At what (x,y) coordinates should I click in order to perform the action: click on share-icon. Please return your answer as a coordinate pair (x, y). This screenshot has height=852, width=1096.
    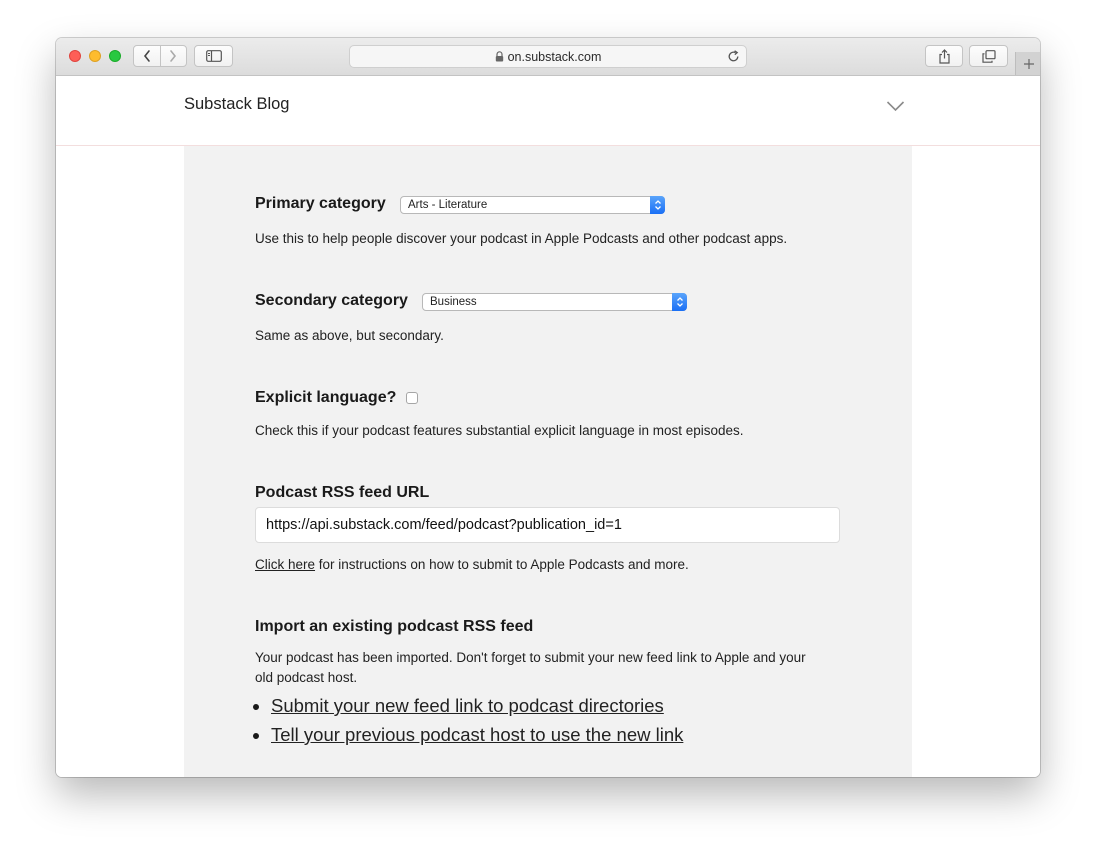
    Looking at the image, I should click on (944, 56).